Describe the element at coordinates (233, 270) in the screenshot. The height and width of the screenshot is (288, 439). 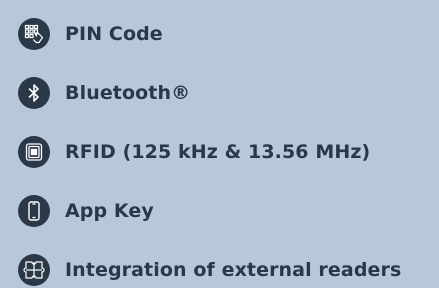
I see `feature-label: Integration of external readers` at that location.